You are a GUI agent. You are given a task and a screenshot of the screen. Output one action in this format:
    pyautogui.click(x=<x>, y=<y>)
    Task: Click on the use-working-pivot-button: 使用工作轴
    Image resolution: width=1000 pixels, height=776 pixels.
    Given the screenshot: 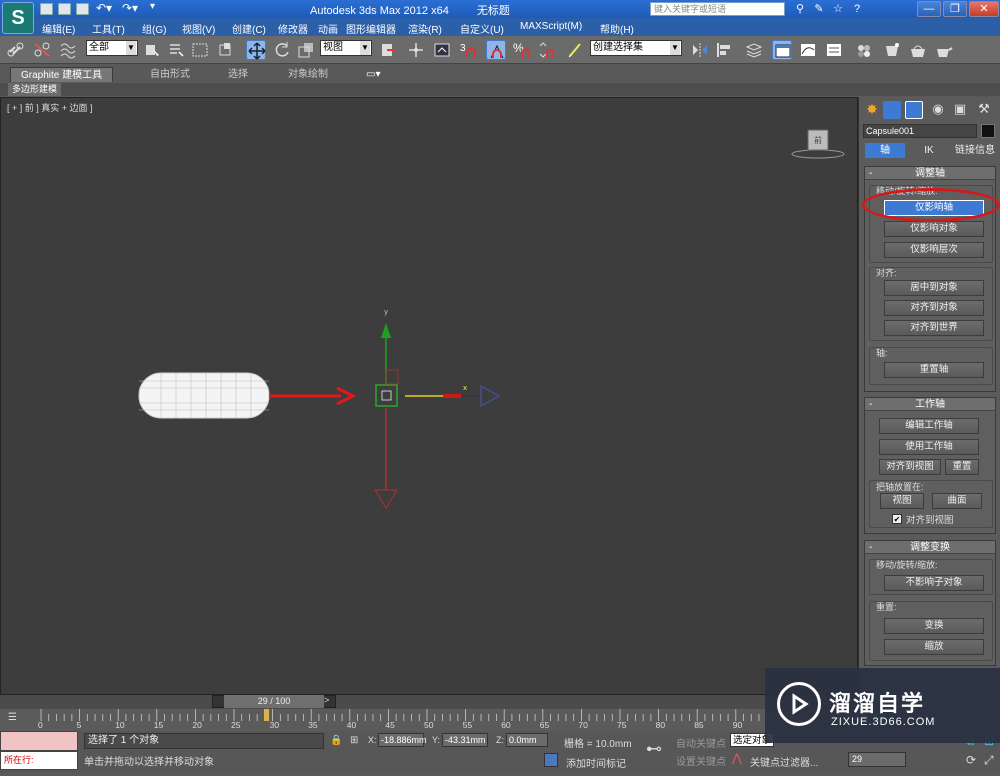 What is the action you would take?
    pyautogui.click(x=929, y=447)
    